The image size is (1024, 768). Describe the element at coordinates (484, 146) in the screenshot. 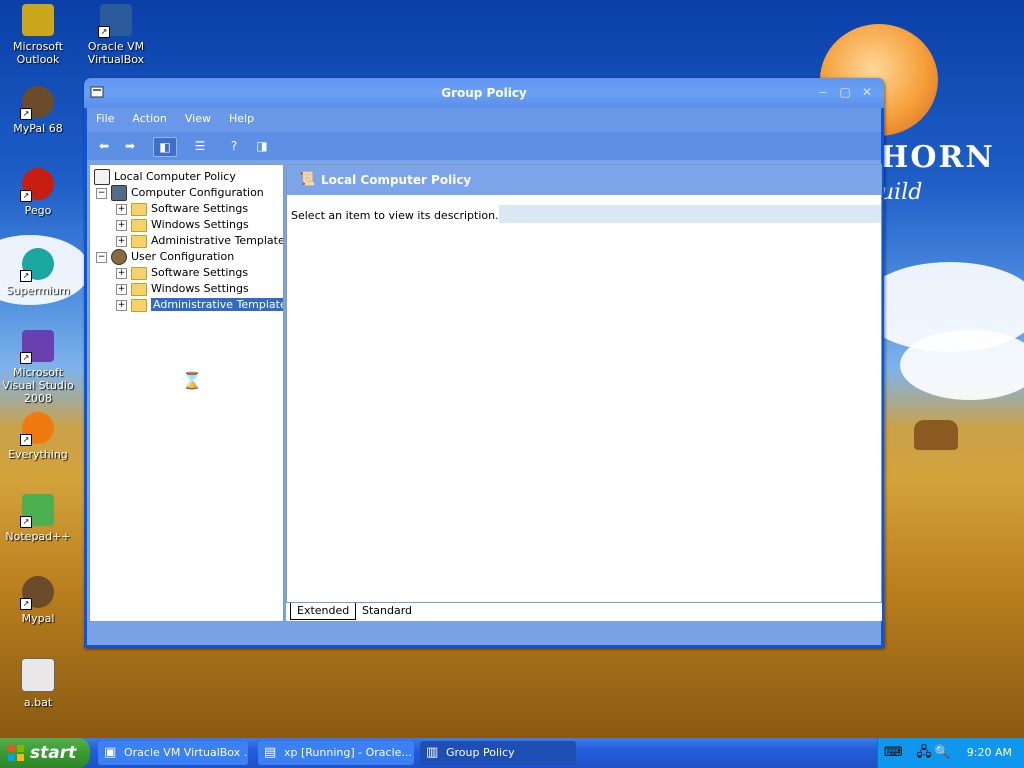

I see `toolbar: ⬅ ➡ ◧ ☰ ? ◨` at that location.